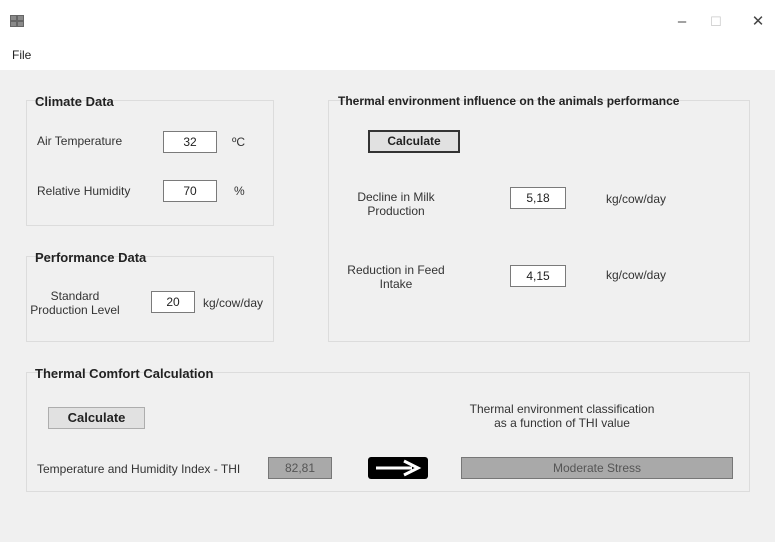 The width and height of the screenshot is (775, 542). Describe the element at coordinates (756, 22) in the screenshot. I see `close-button: ✕` at that location.